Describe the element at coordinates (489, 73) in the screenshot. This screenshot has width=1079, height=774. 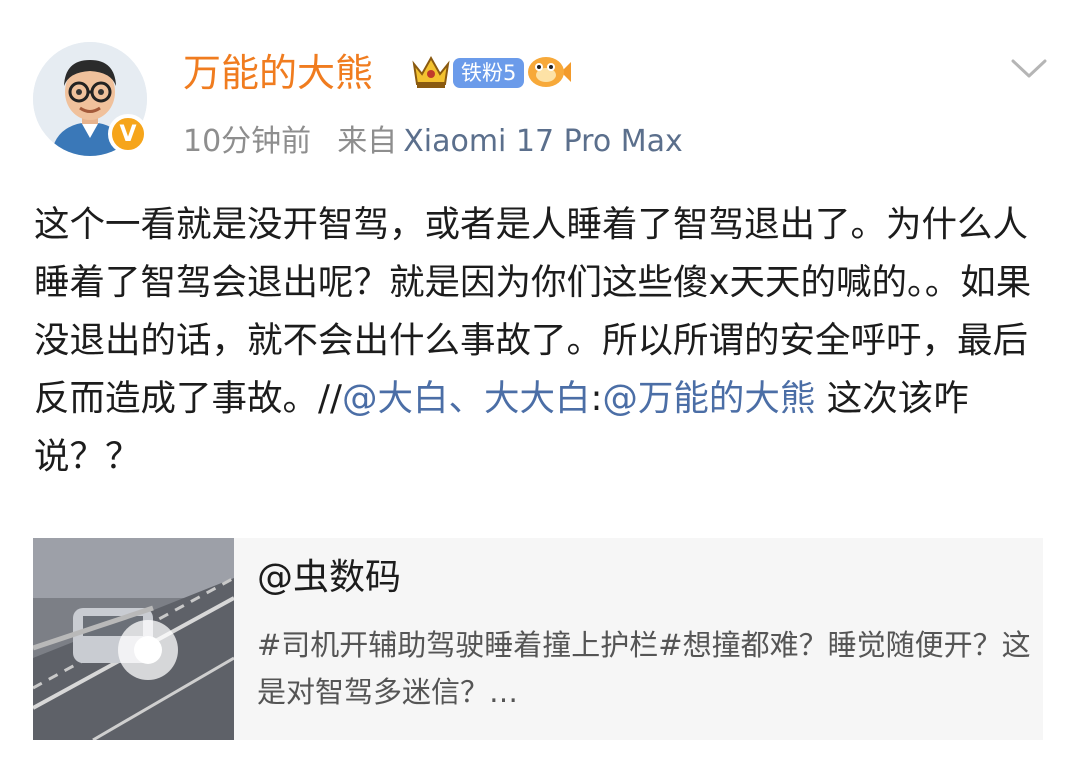
I see `fan-level-badge: 铁粉5` at that location.